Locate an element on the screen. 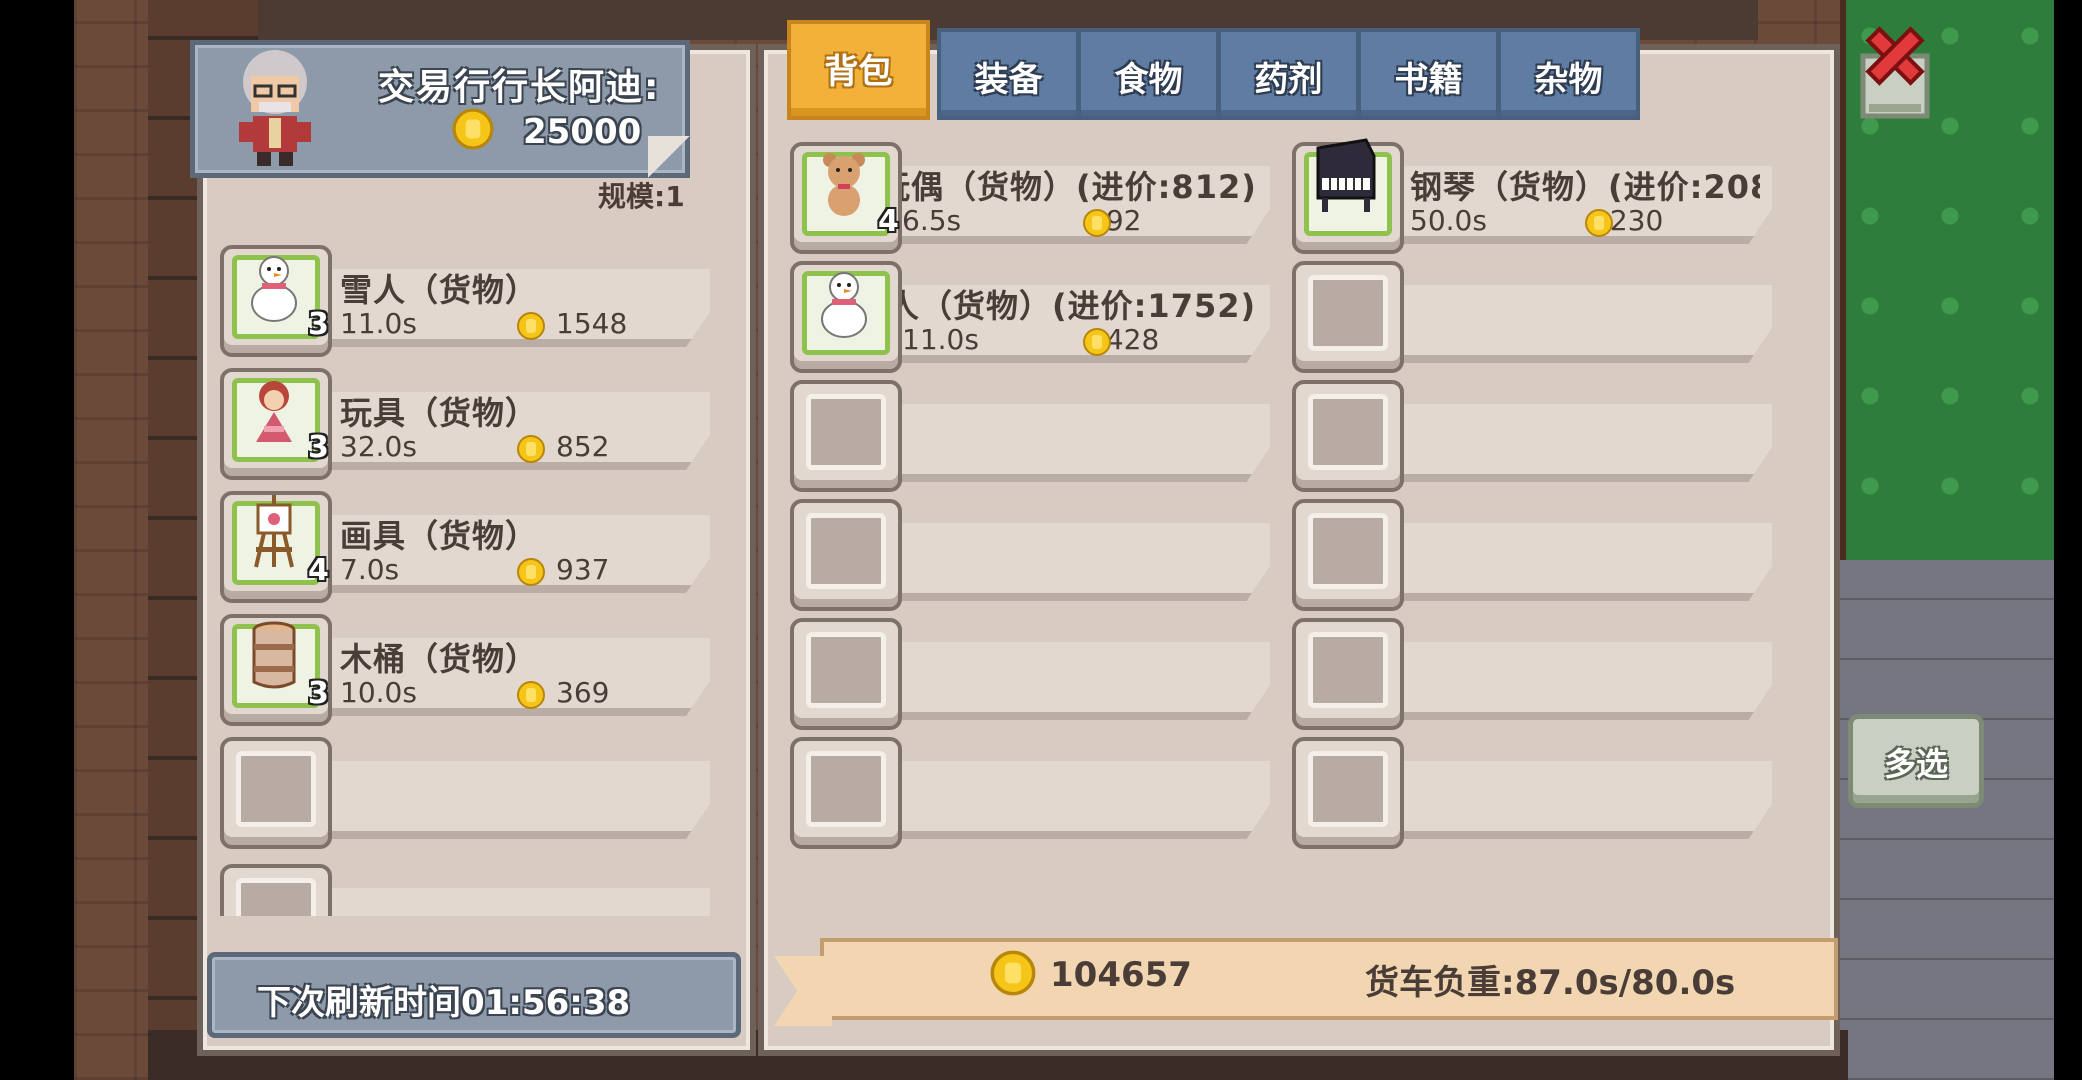  refresh-timer: 下次刷新时间01:56:38 is located at coordinates (474, 995).